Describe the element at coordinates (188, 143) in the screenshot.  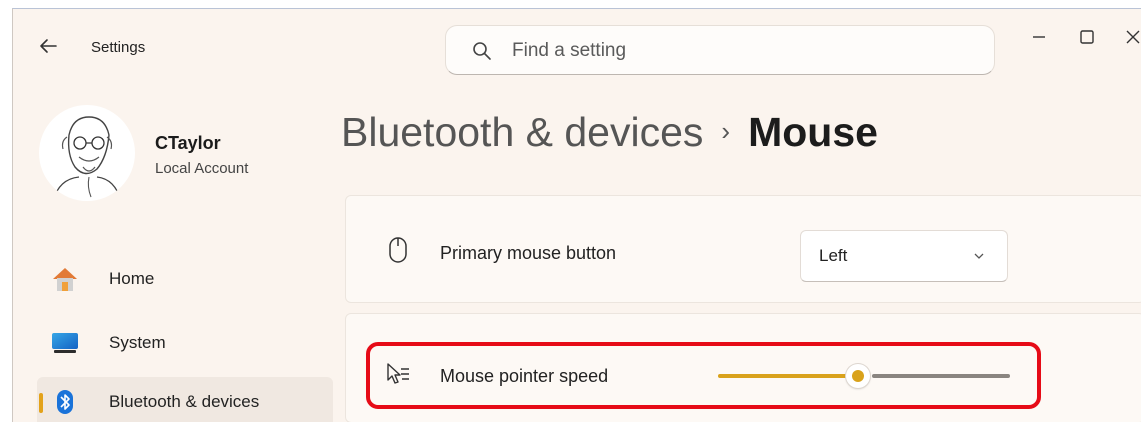
I see `user-name: CTaylor` at that location.